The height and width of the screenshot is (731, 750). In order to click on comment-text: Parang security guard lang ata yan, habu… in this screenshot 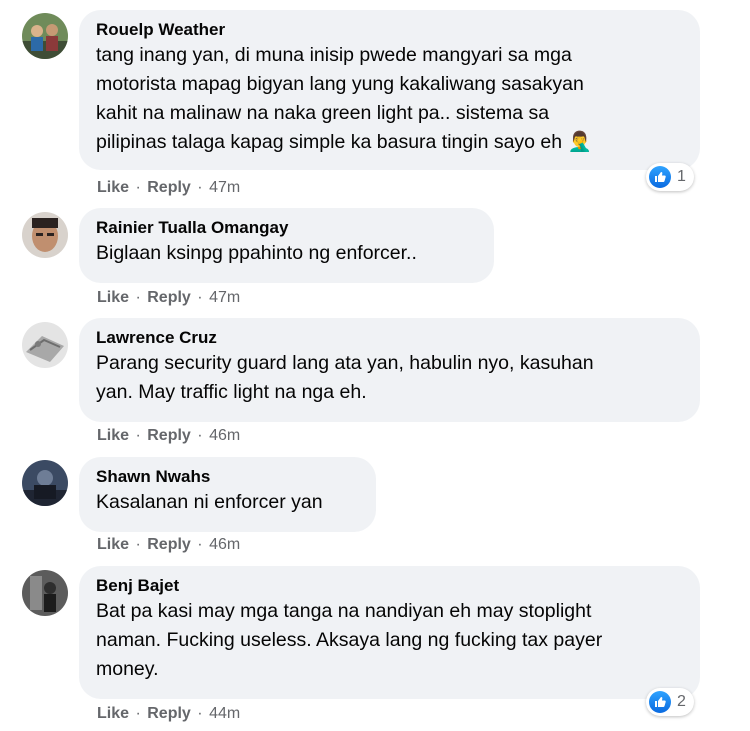, I will do `click(345, 377)`.